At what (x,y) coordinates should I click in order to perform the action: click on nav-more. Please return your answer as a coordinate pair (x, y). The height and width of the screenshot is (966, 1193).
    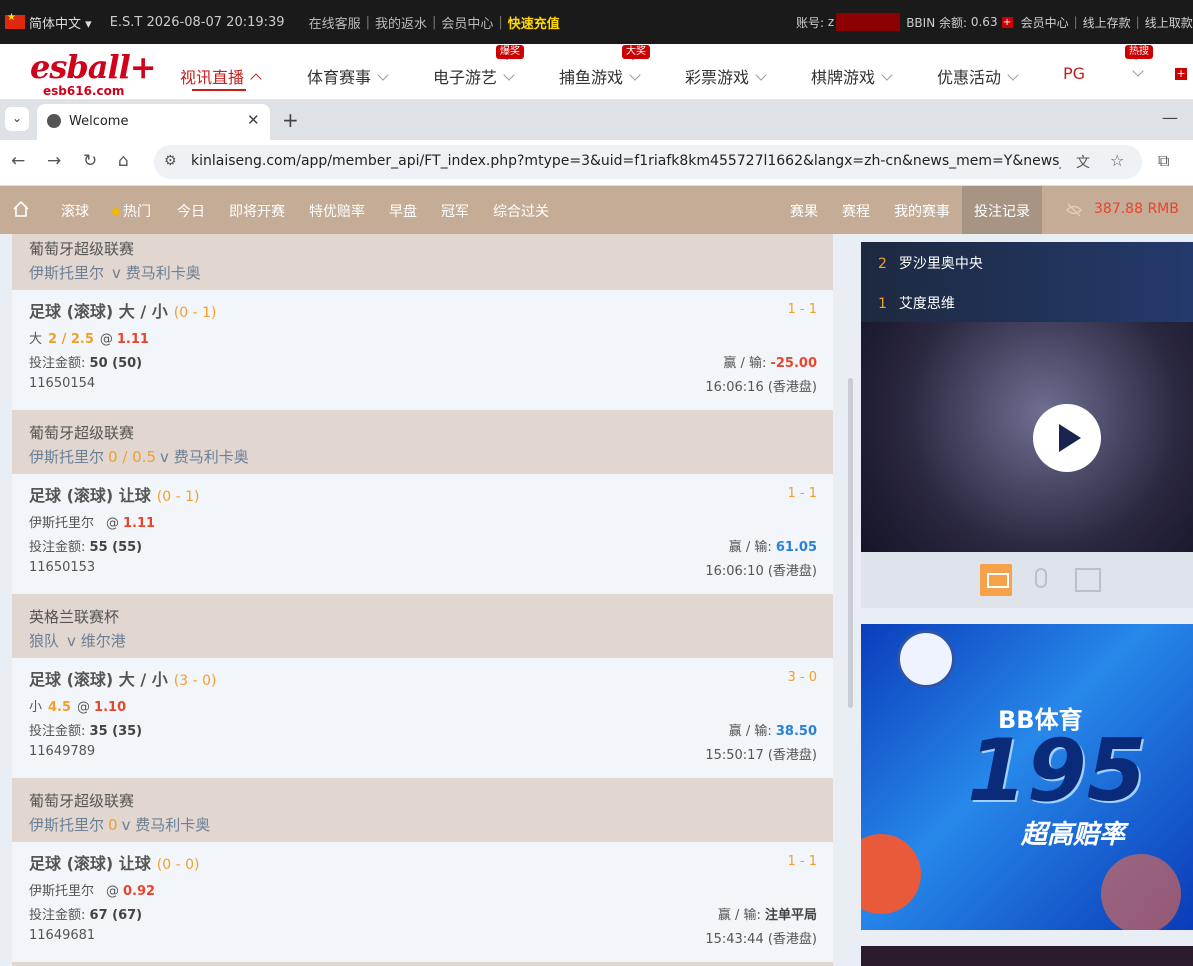
    Looking at the image, I should click on (1135, 73).